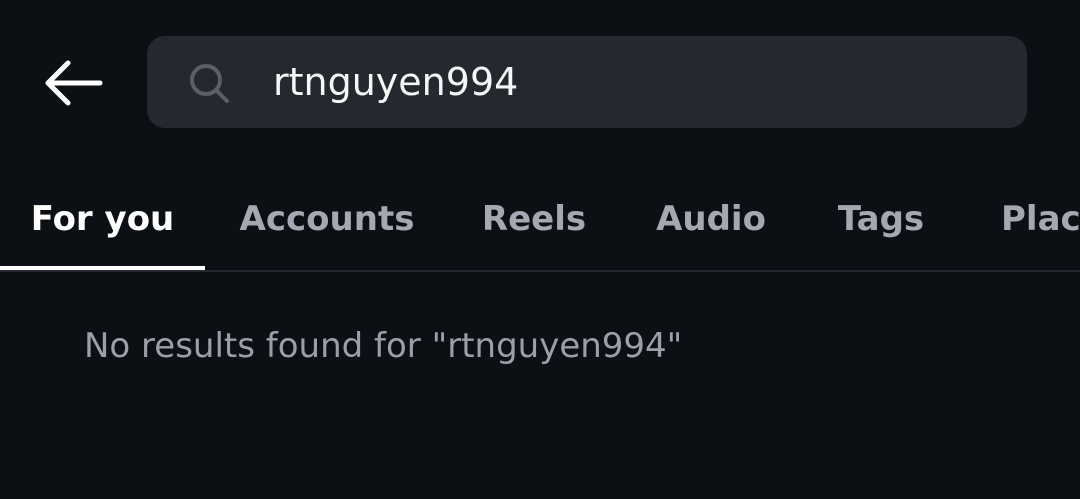  Describe the element at coordinates (540, 271) in the screenshot. I see `tabs-divider` at that location.